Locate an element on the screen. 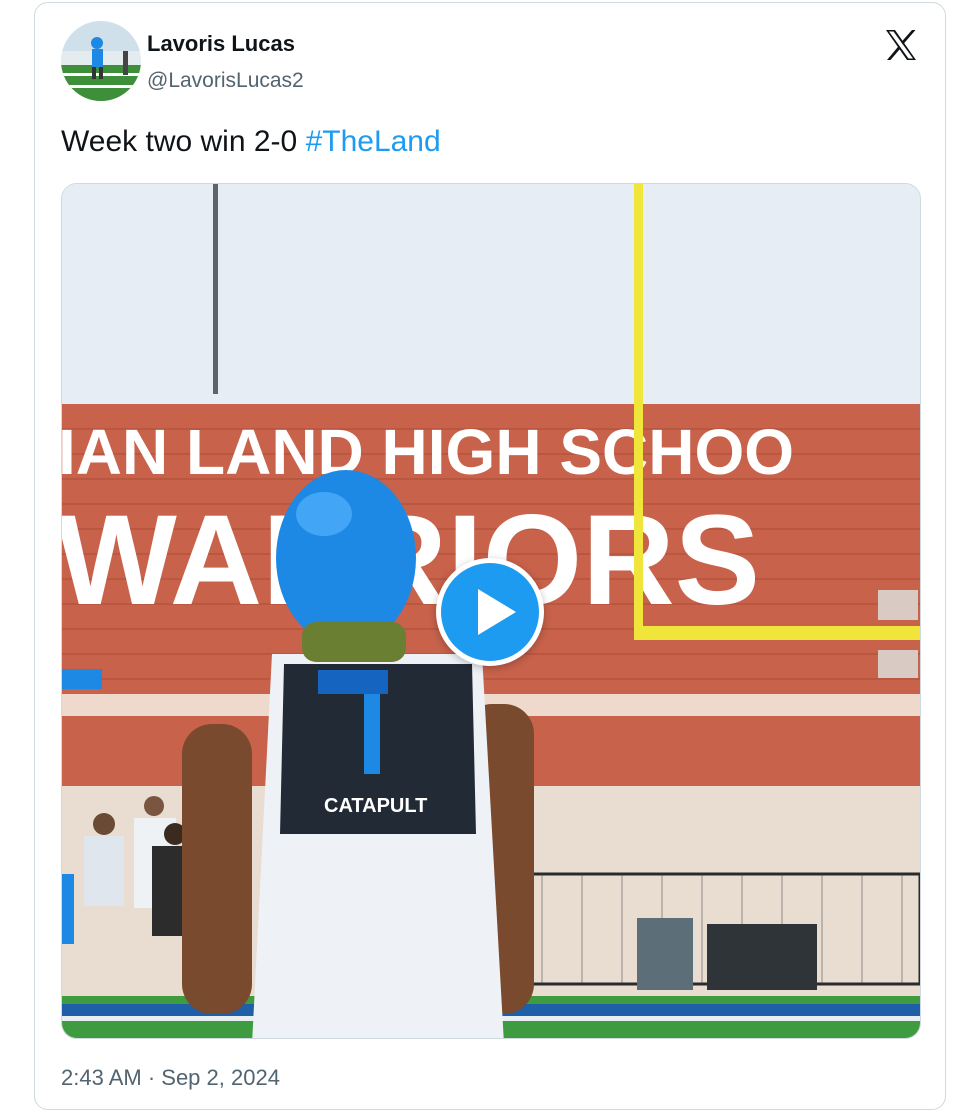 This screenshot has width=980, height=1115. avatar-image is located at coordinates (101, 61).